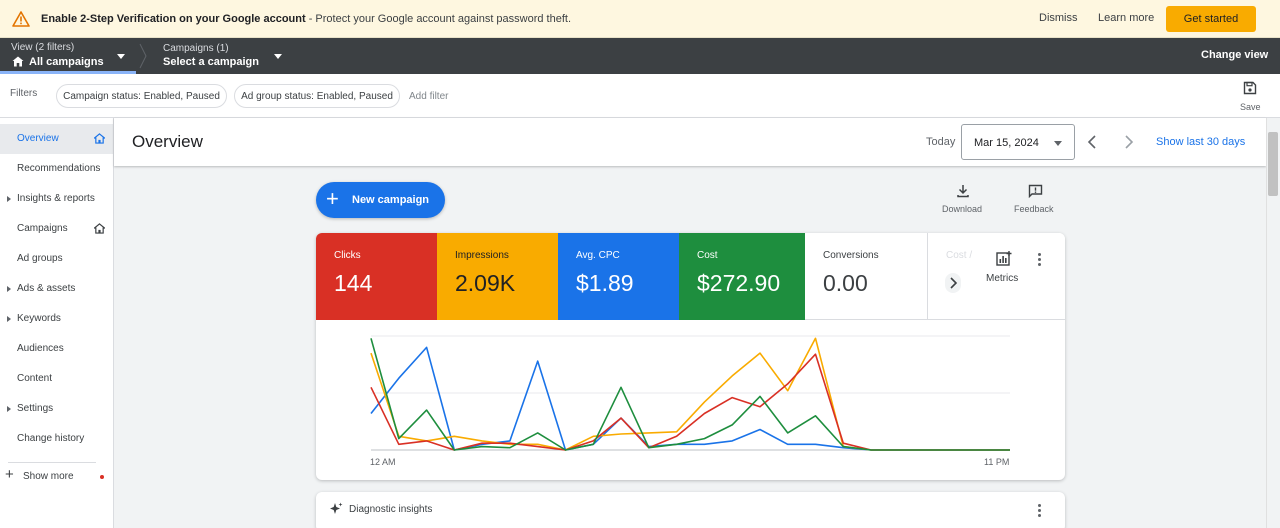 This screenshot has height=528, width=1280. What do you see at coordinates (46, 288) in the screenshot?
I see `sidebar-item-label: Ads & assets` at bounding box center [46, 288].